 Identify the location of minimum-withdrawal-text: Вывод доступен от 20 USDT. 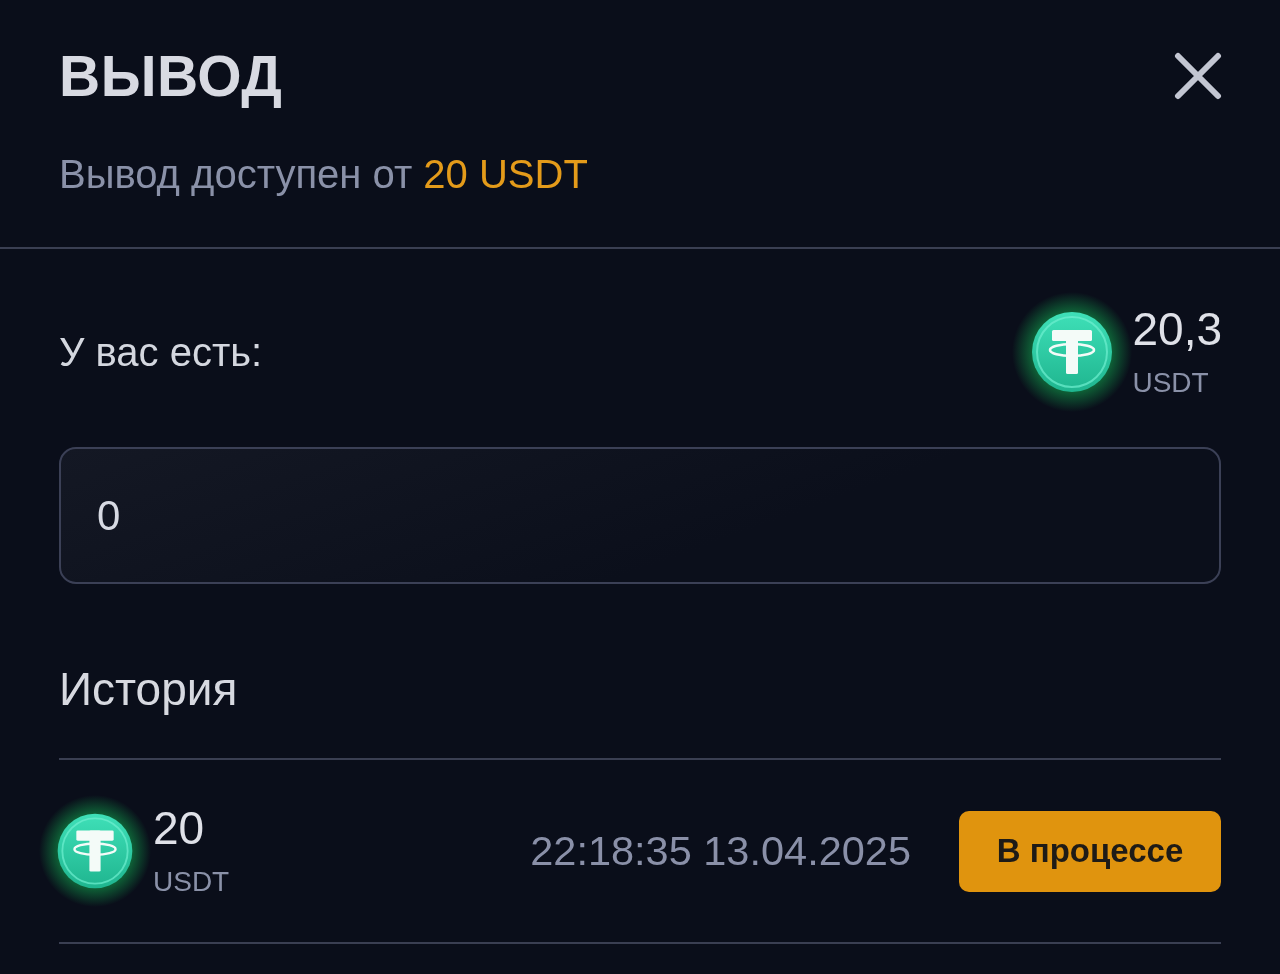
(323, 174).